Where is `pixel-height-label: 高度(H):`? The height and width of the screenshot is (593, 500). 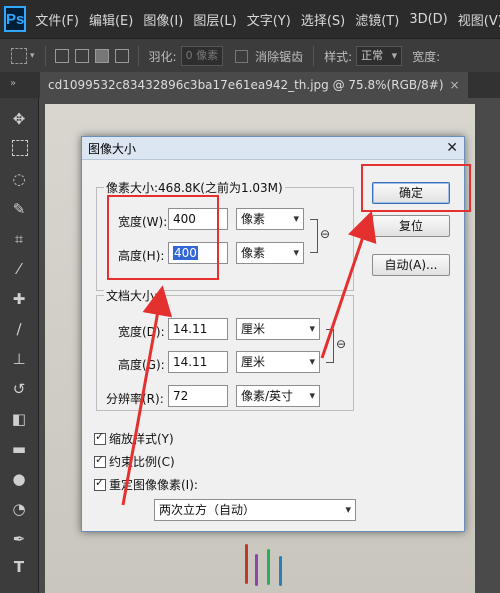
pixel-height-label: 高度(H): is located at coordinates (141, 256).